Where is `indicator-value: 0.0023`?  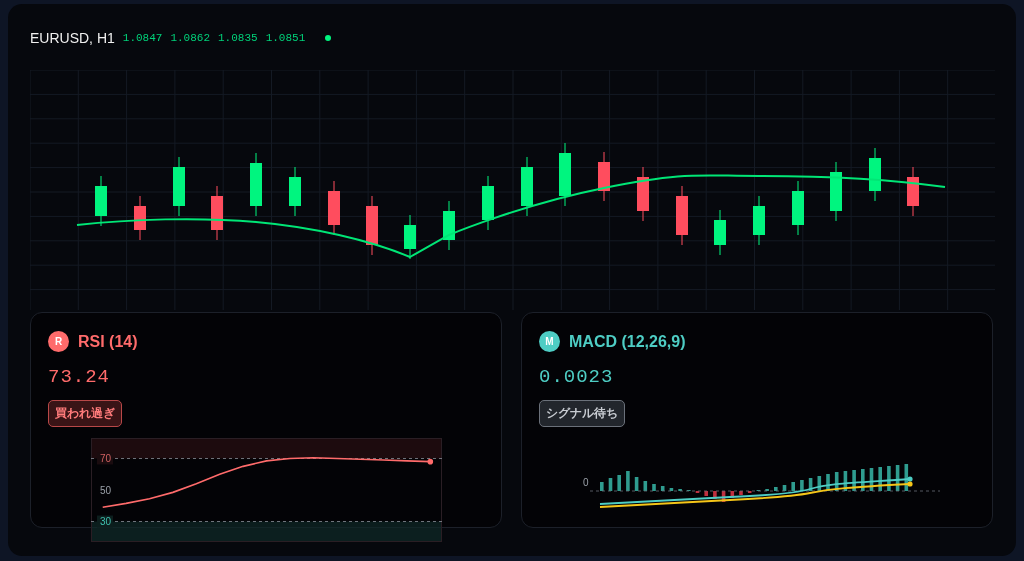 indicator-value: 0.0023 is located at coordinates (577, 377).